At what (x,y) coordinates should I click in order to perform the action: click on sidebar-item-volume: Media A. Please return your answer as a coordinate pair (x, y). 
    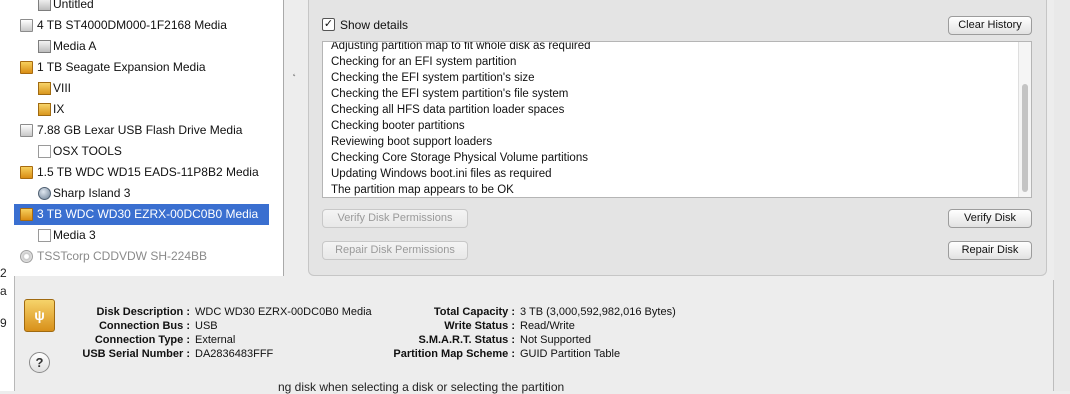
    Looking at the image, I should click on (141, 46).